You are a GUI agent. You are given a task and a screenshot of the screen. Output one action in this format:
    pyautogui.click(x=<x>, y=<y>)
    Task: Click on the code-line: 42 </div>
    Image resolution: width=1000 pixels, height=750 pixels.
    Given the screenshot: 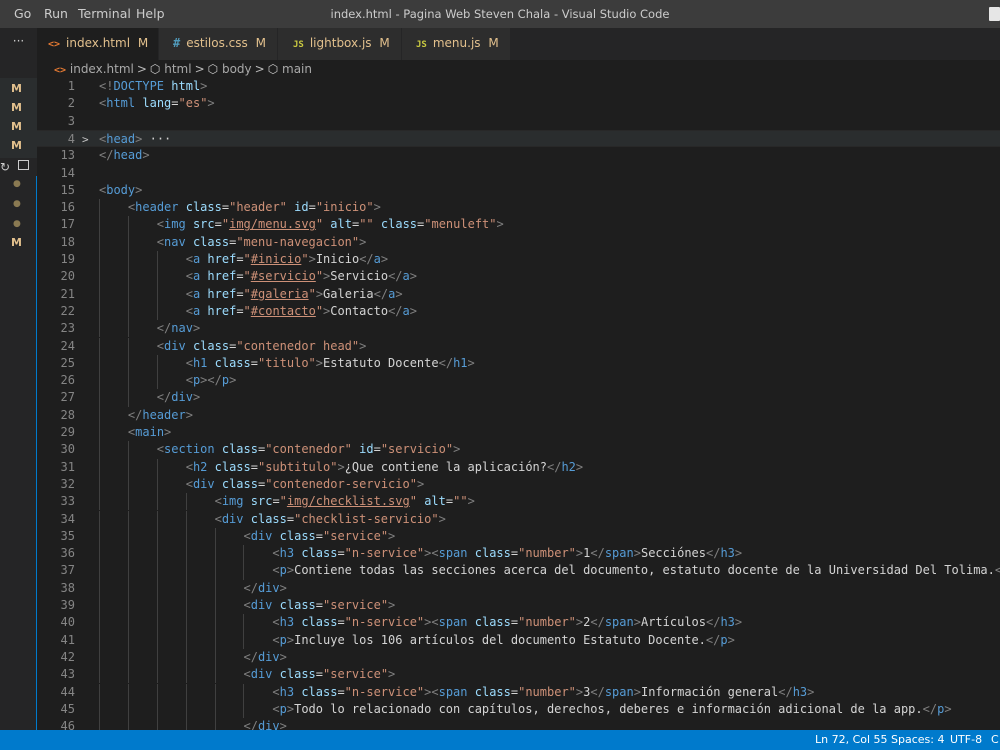 What is the action you would take?
    pyautogui.click(x=518, y=657)
    